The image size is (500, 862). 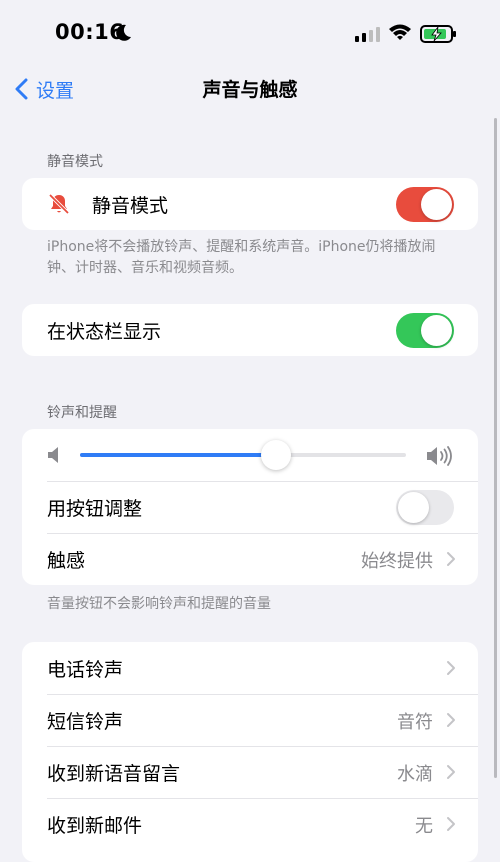 I want to click on silent-mode-toggle, so click(x=425, y=204).